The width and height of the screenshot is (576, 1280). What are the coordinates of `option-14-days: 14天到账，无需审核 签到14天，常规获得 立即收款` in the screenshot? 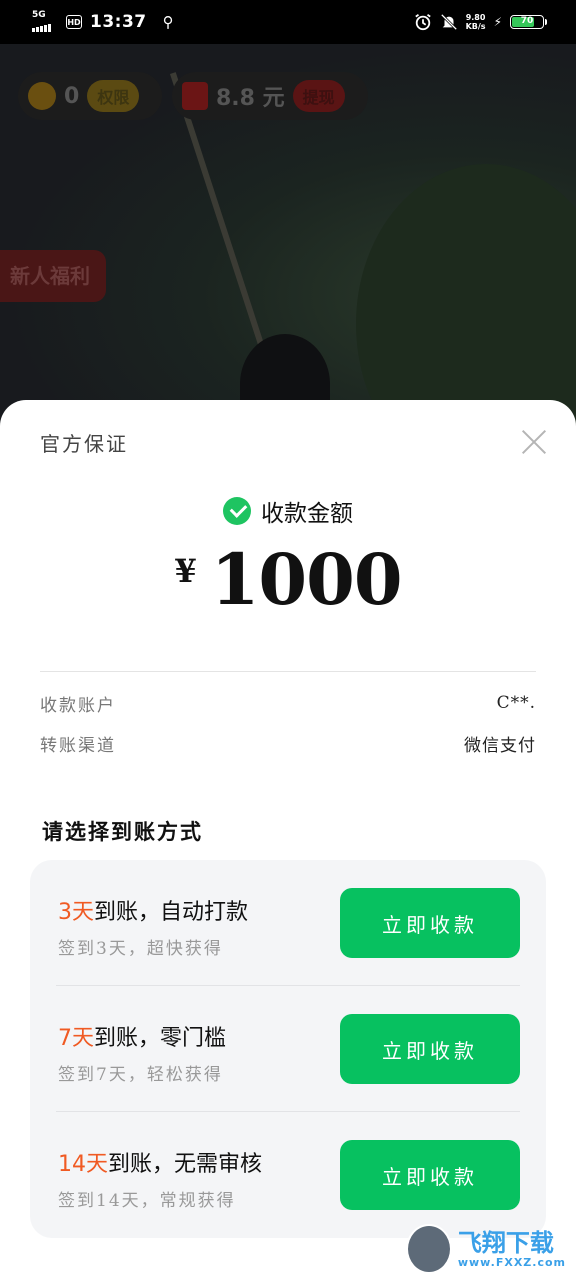 It's located at (288, 1175).